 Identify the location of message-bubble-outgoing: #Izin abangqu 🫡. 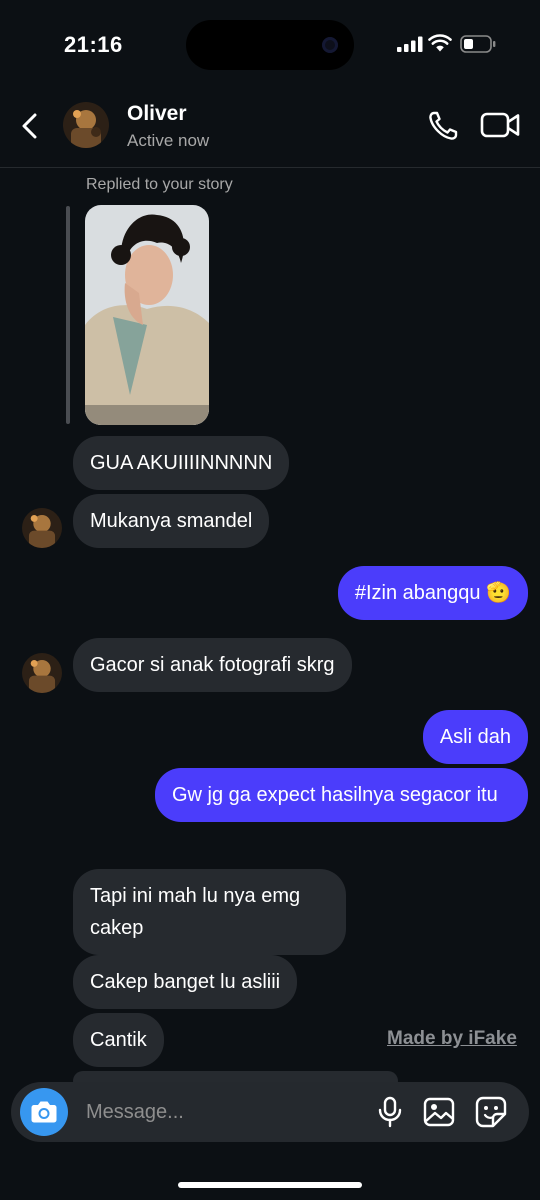
(432, 593).